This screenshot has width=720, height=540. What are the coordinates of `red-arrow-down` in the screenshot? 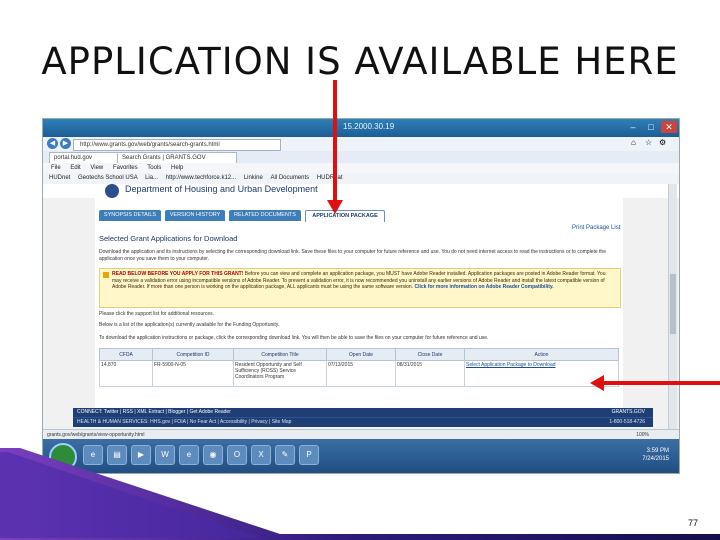 It's located at (335, 144).